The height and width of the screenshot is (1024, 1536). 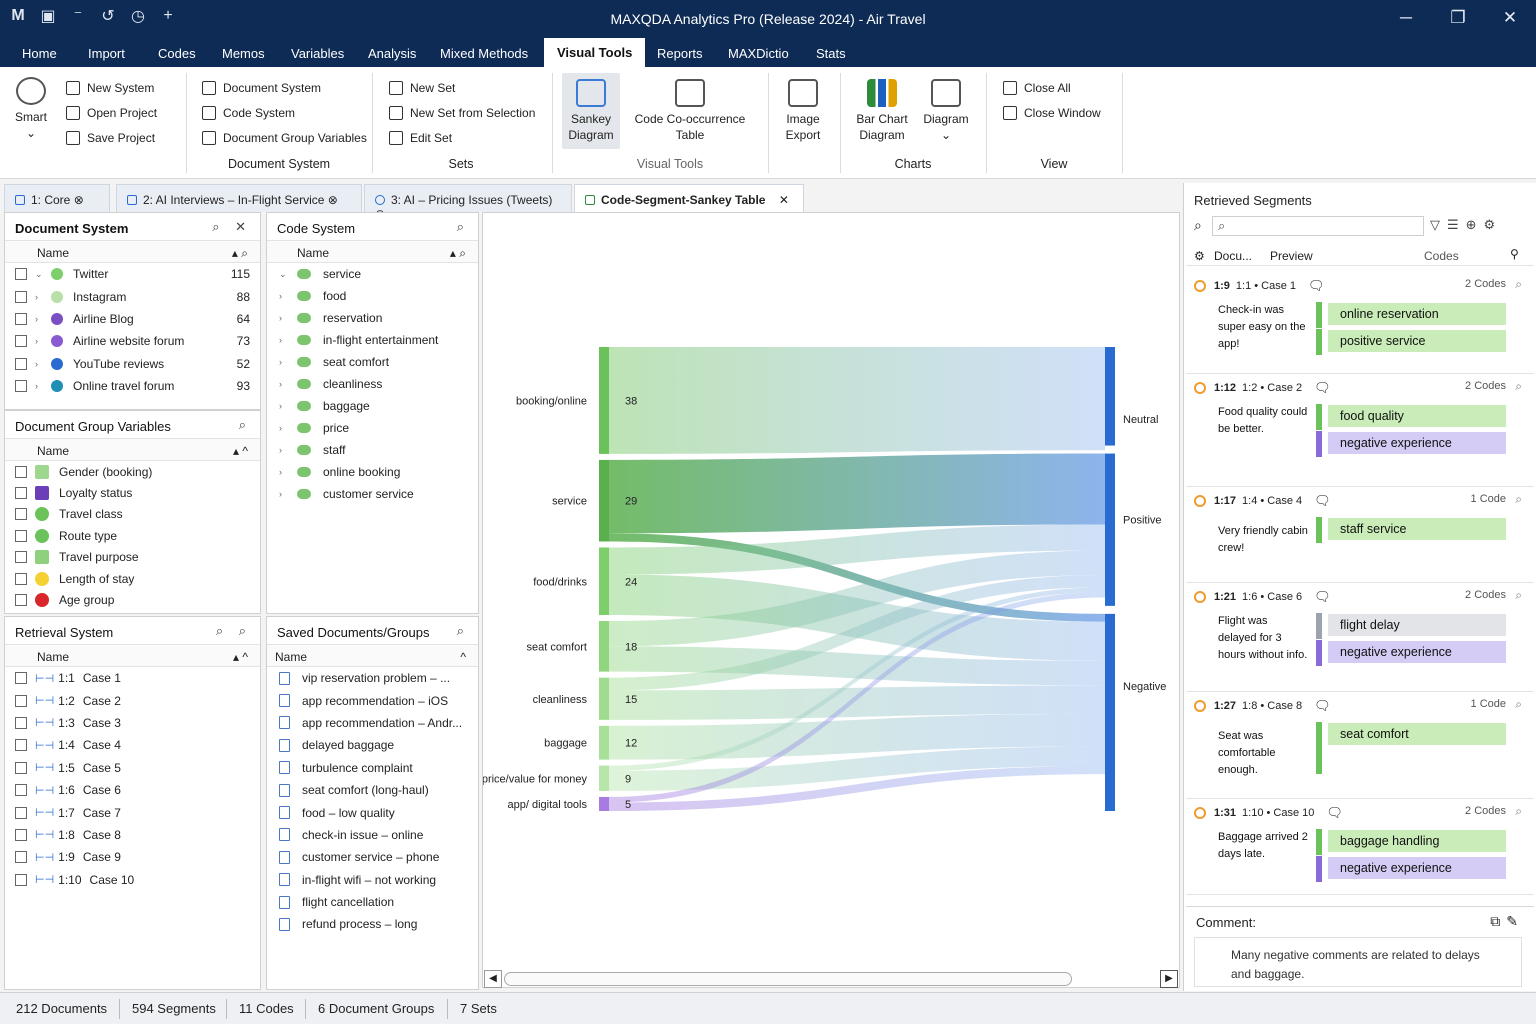 I want to click on variable-row: Travel purpose, so click(x=132, y=557).